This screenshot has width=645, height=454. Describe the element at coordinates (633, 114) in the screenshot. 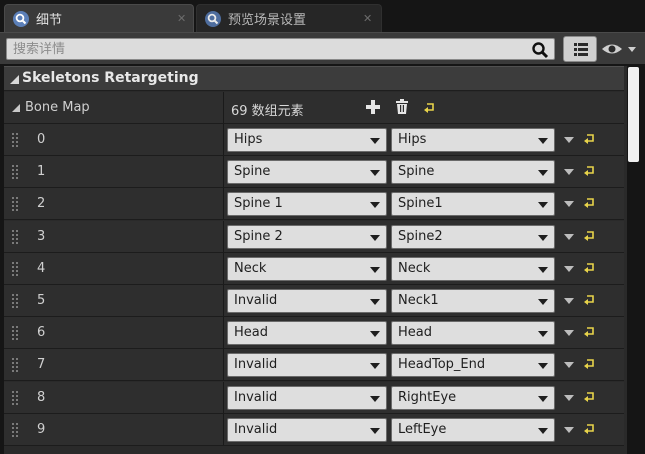

I see `scrollbar-thumb` at that location.